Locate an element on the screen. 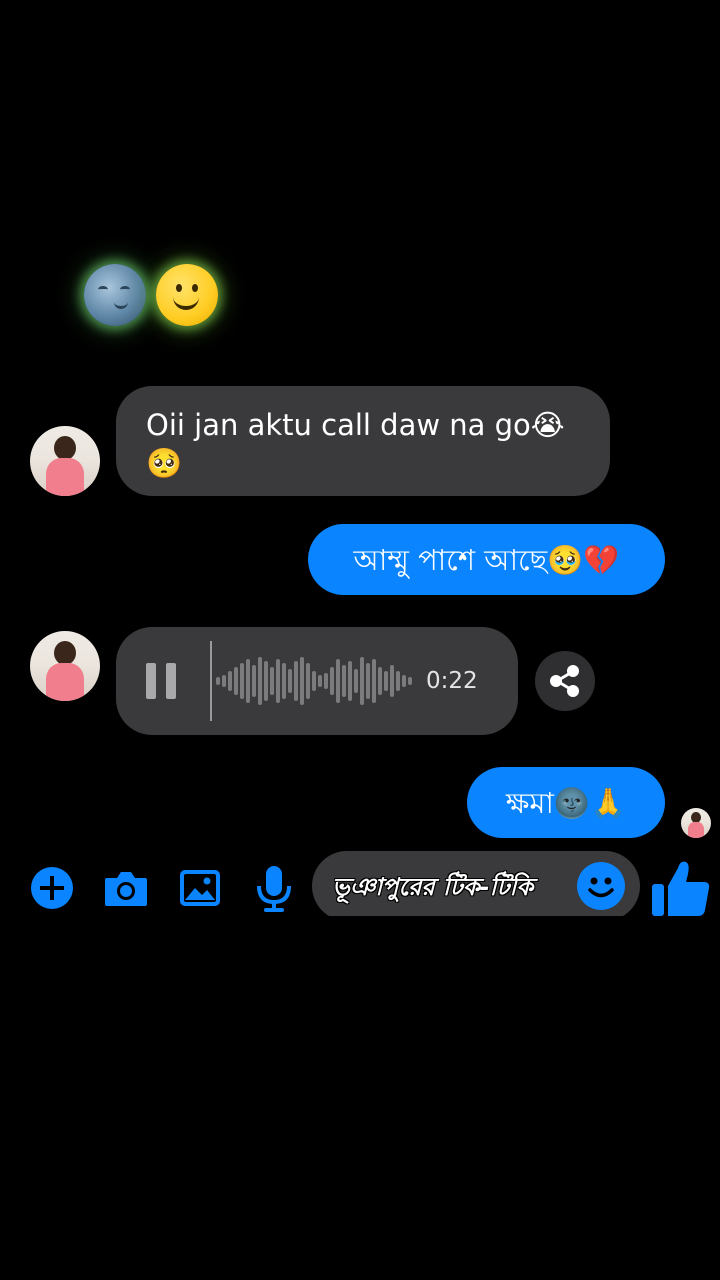 The image size is (720, 1280). microphone-button is located at coordinates (274, 889).